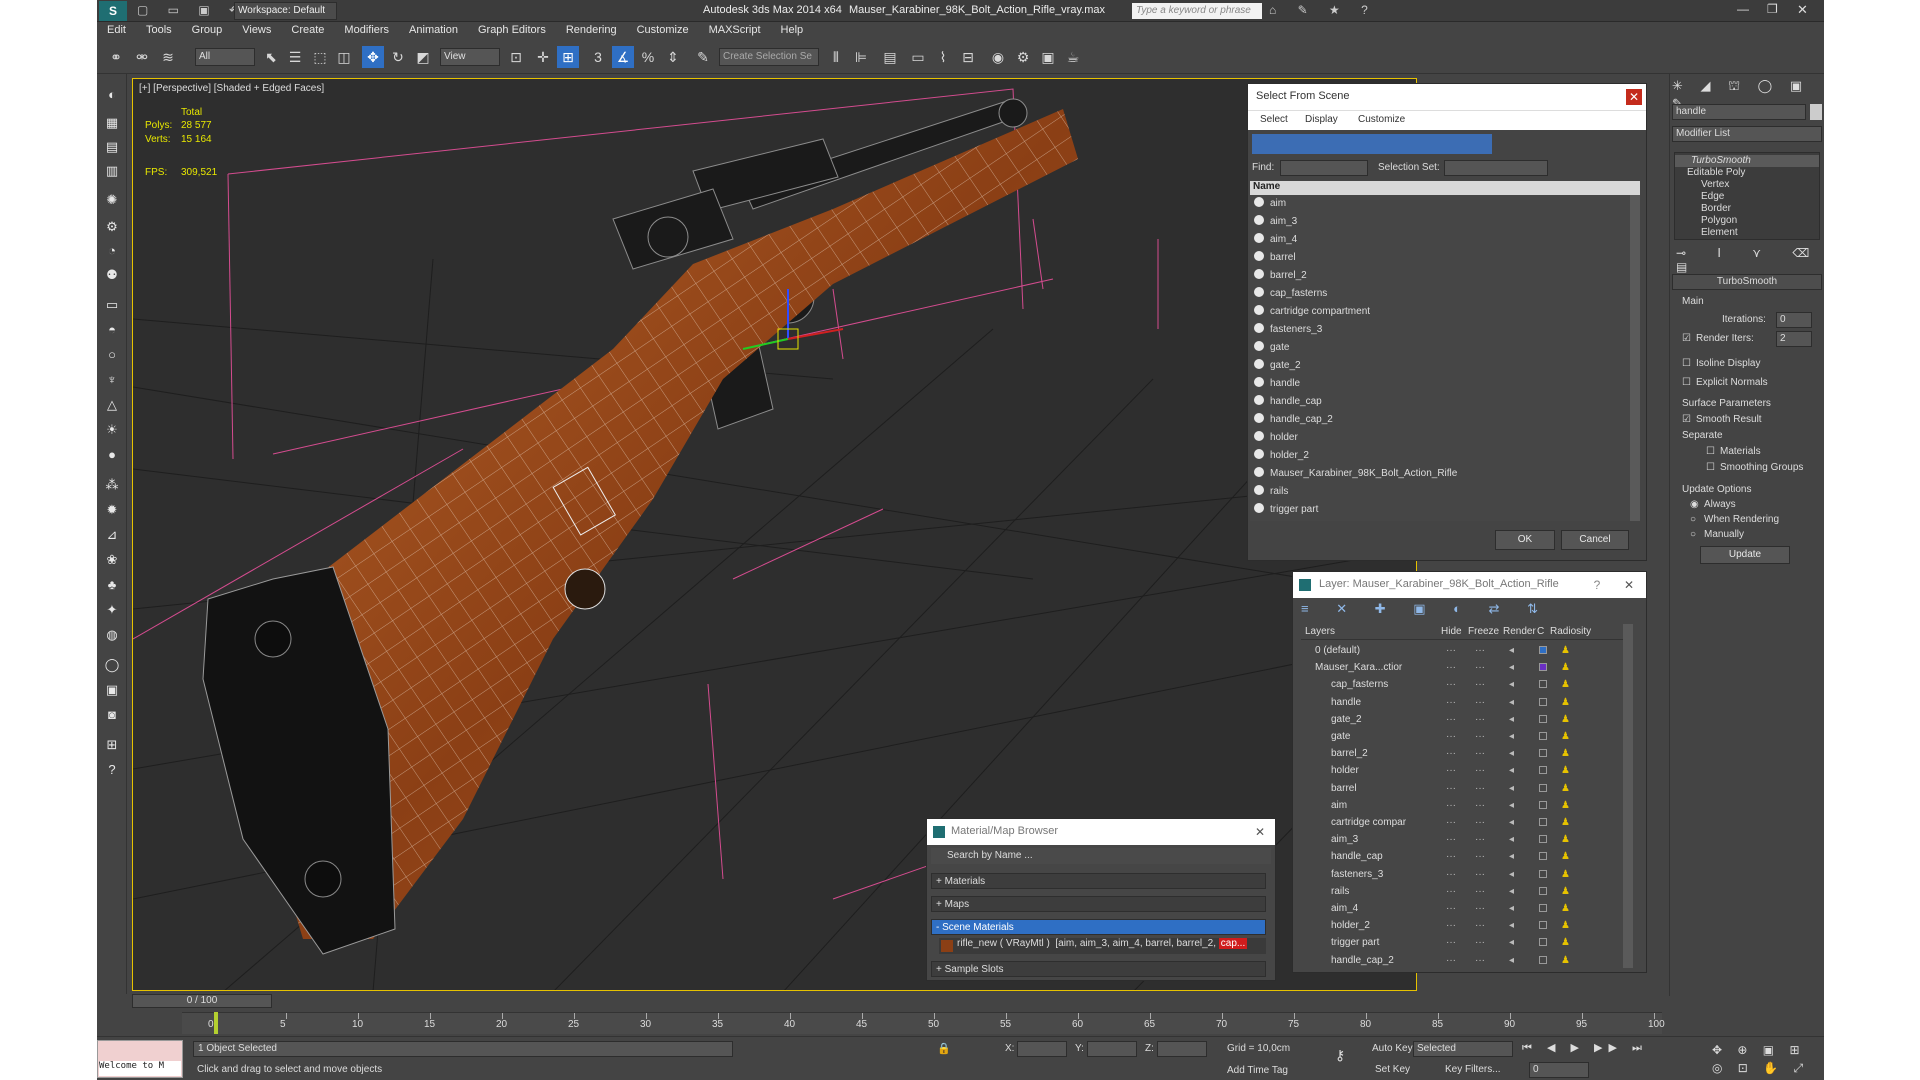 The height and width of the screenshot is (1080, 1920). Describe the element at coordinates (112, 715) in the screenshot. I see `vray-tool-icon-17: ◙` at that location.